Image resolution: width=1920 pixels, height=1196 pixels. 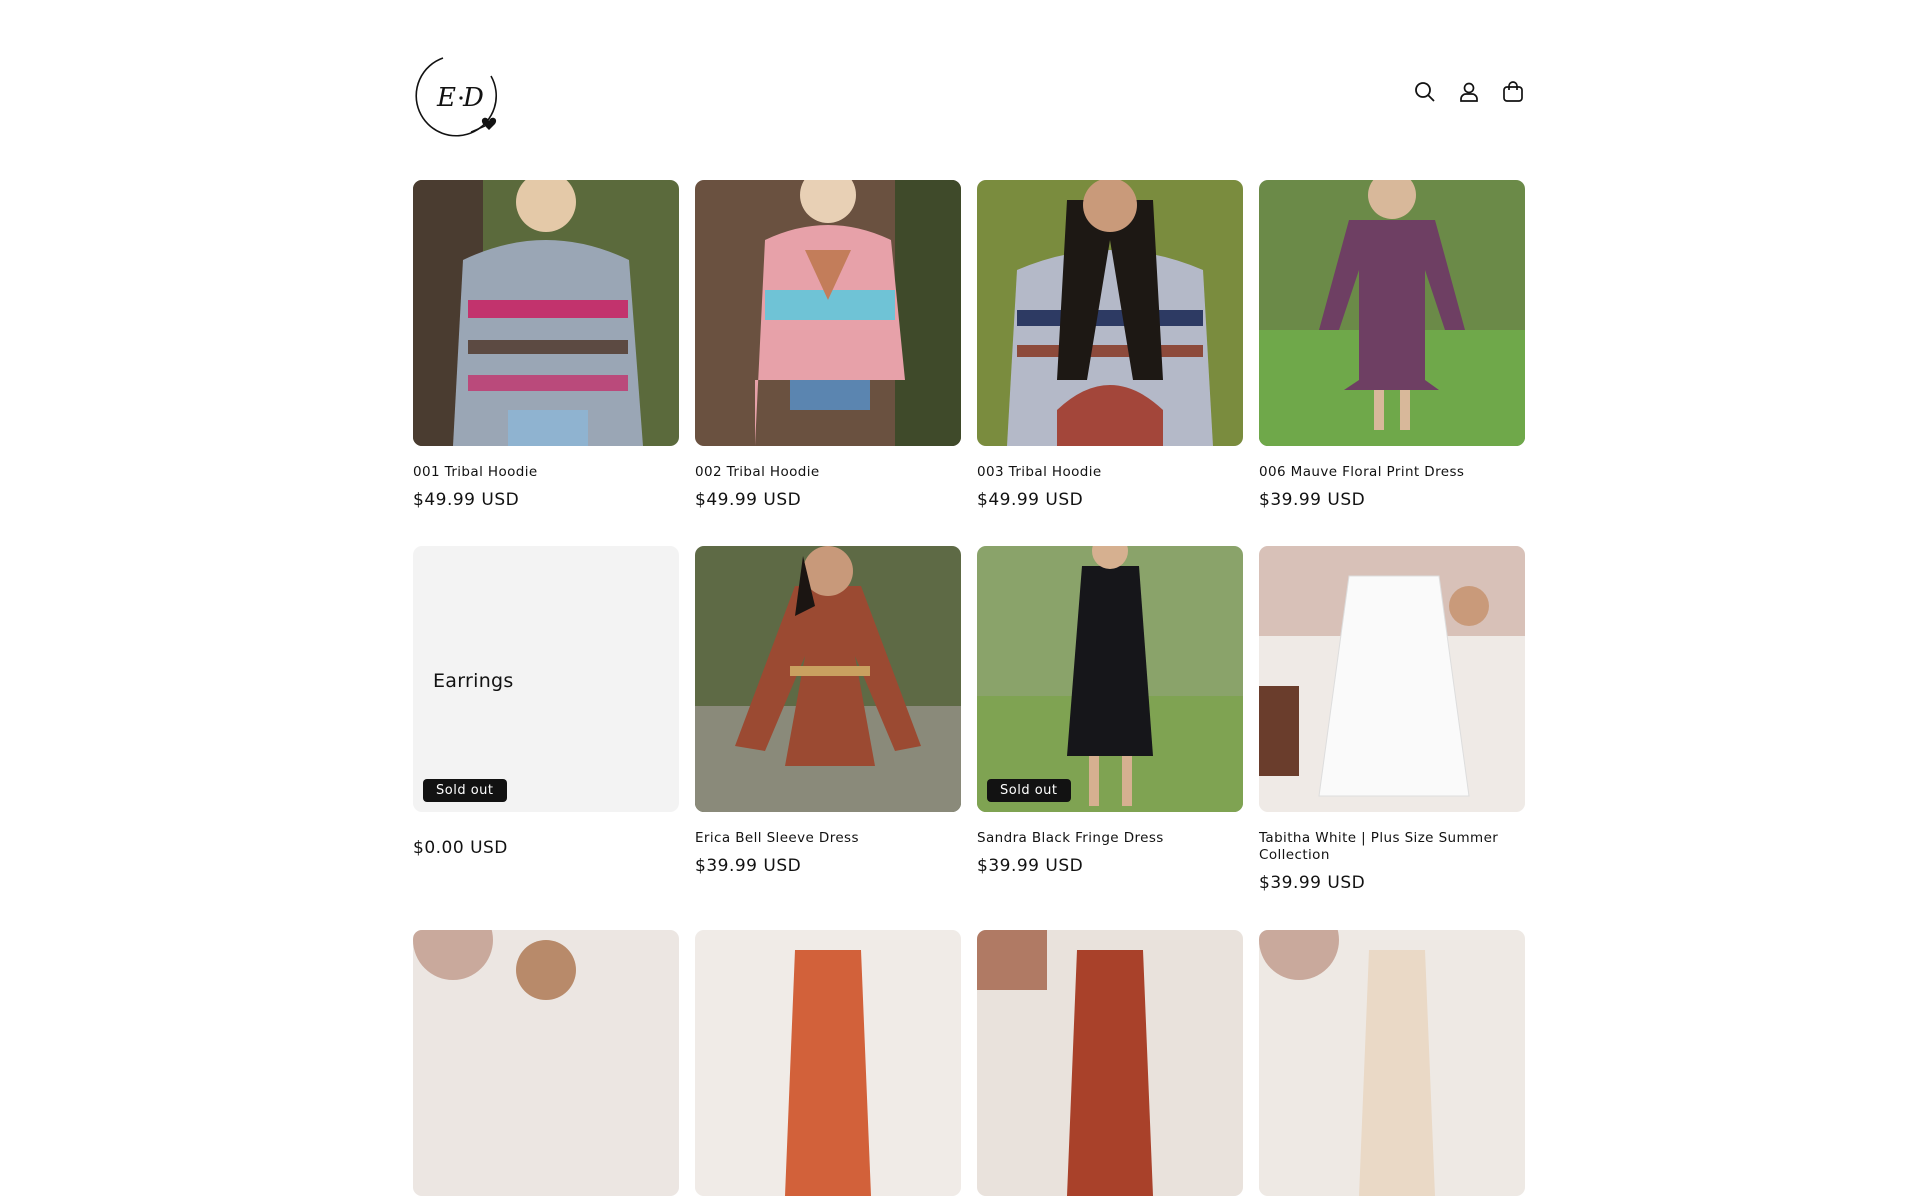 I want to click on product-card: 003 Tribal Hoodie $49.99 USD, so click(x=1110, y=345).